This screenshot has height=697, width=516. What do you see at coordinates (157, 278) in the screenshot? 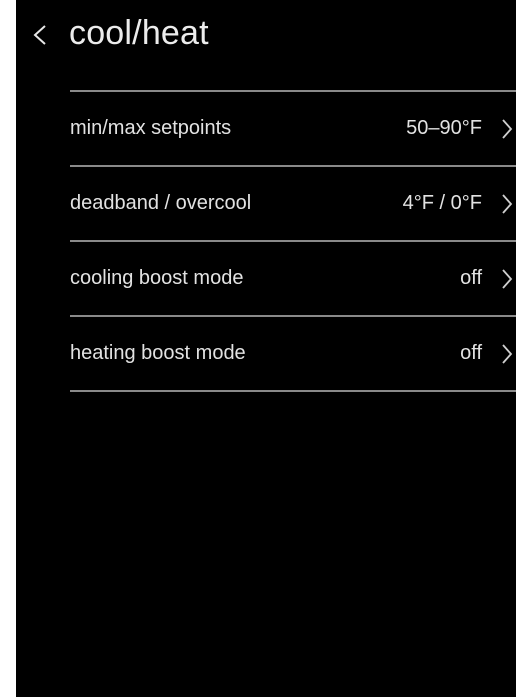
I see `setting-label: cooling boost mode` at bounding box center [157, 278].